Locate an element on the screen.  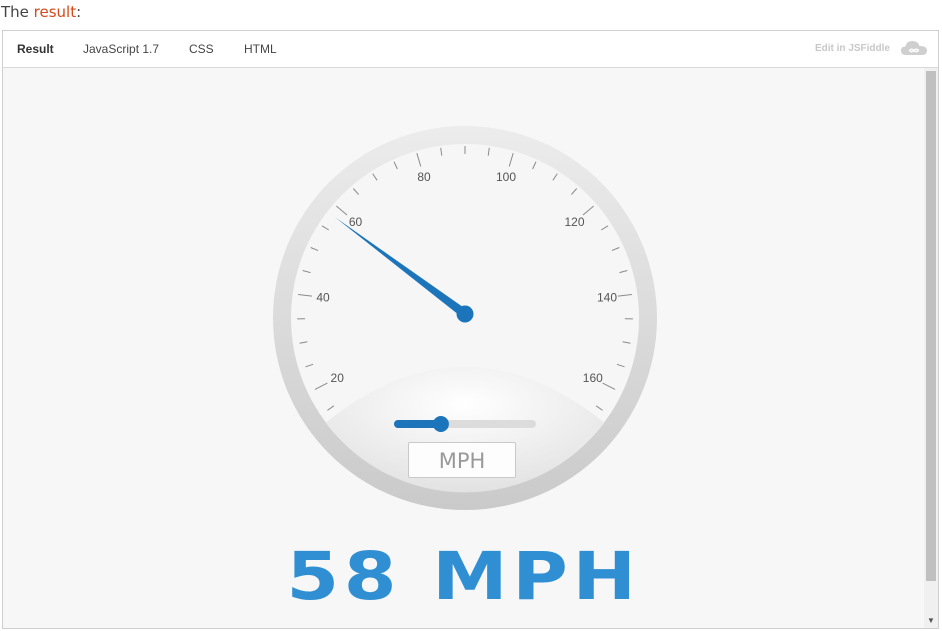
tab-javascript: JavaScript 1.7 is located at coordinates (121, 49).